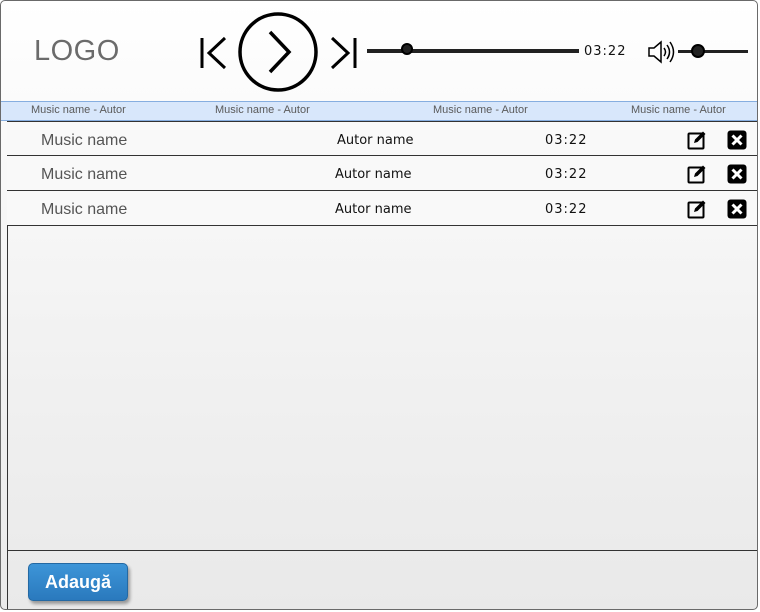  I want to click on skip-next-icon, so click(343, 53).